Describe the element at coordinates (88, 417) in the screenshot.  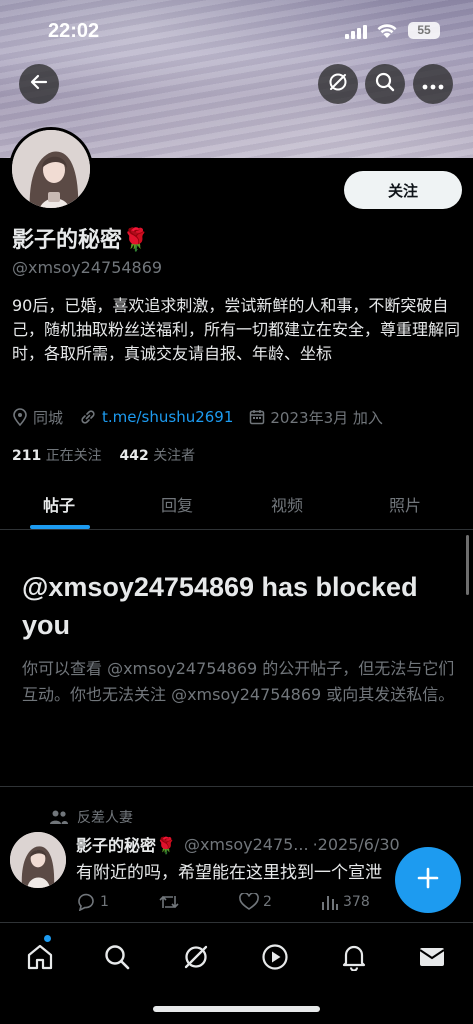
I see `link-icon` at that location.